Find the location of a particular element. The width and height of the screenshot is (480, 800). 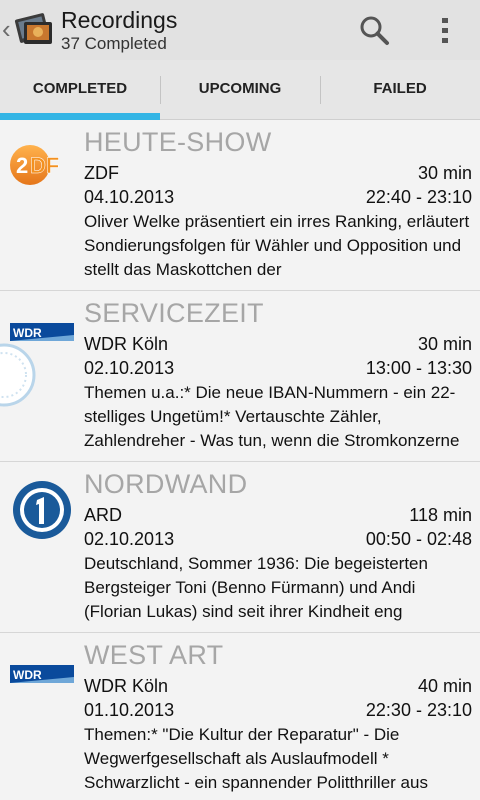

svg-text: 2 is located at coordinates (22, 165).